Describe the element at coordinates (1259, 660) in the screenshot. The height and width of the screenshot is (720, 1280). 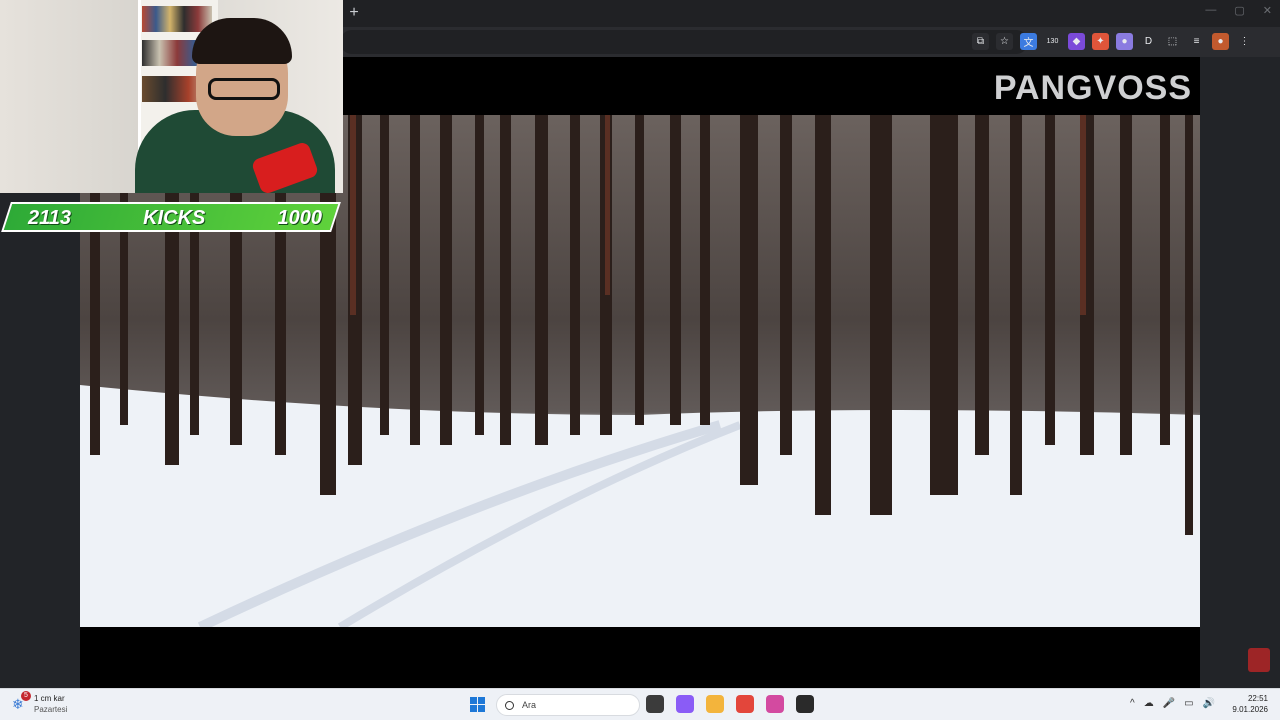
I see `corner-watermark-logo` at that location.